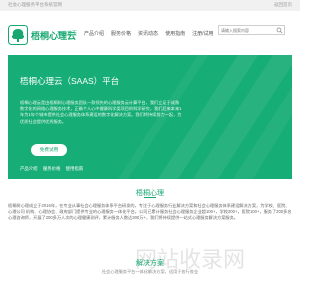 Image resolution: width=320 pixels, height=300 pixels. Describe the element at coordinates (202, 33) in the screenshot. I see `nav-item-register: 注册/试用` at that location.